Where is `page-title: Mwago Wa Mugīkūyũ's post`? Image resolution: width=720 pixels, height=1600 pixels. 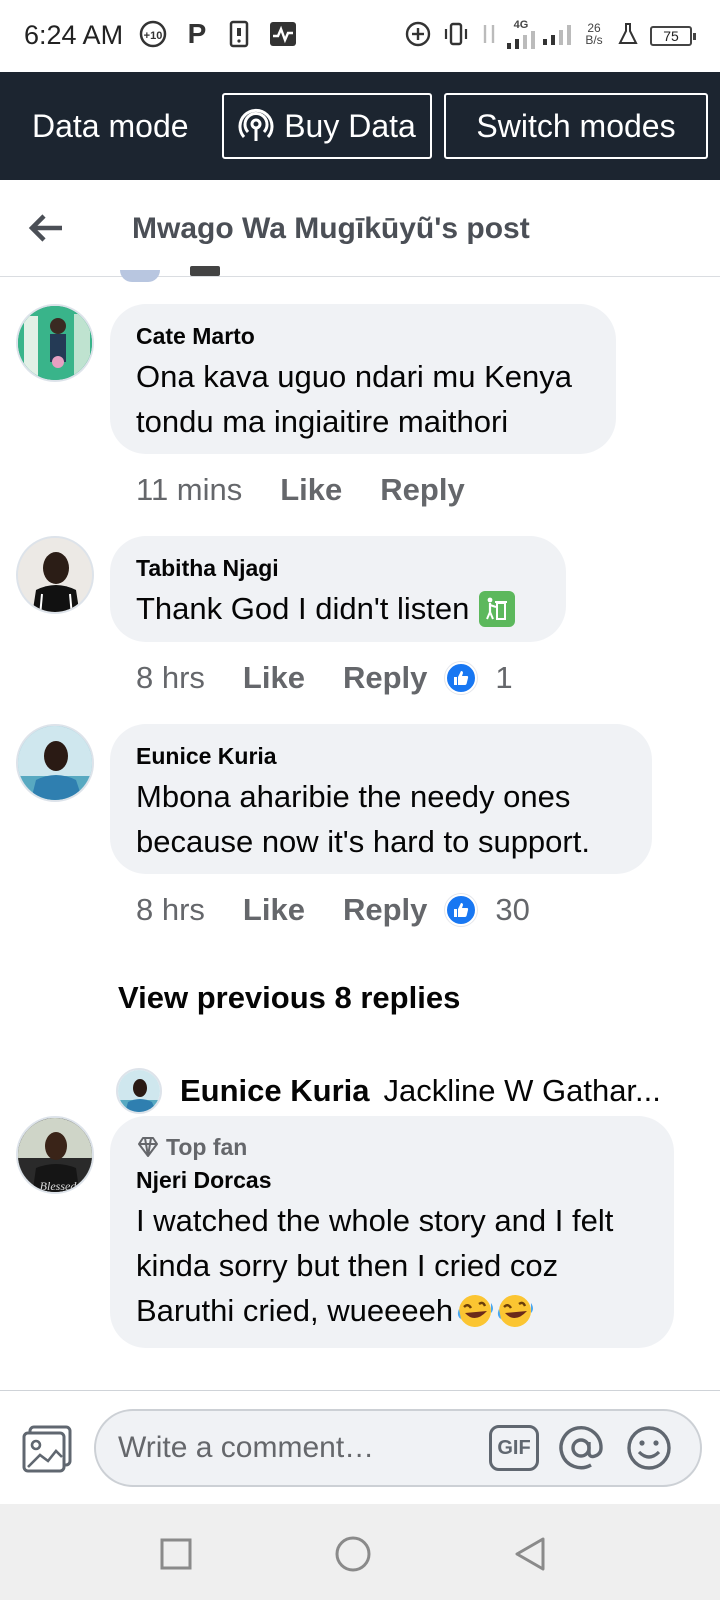 page-title: Mwago Wa Mugīkūyũ's post is located at coordinates (331, 228).